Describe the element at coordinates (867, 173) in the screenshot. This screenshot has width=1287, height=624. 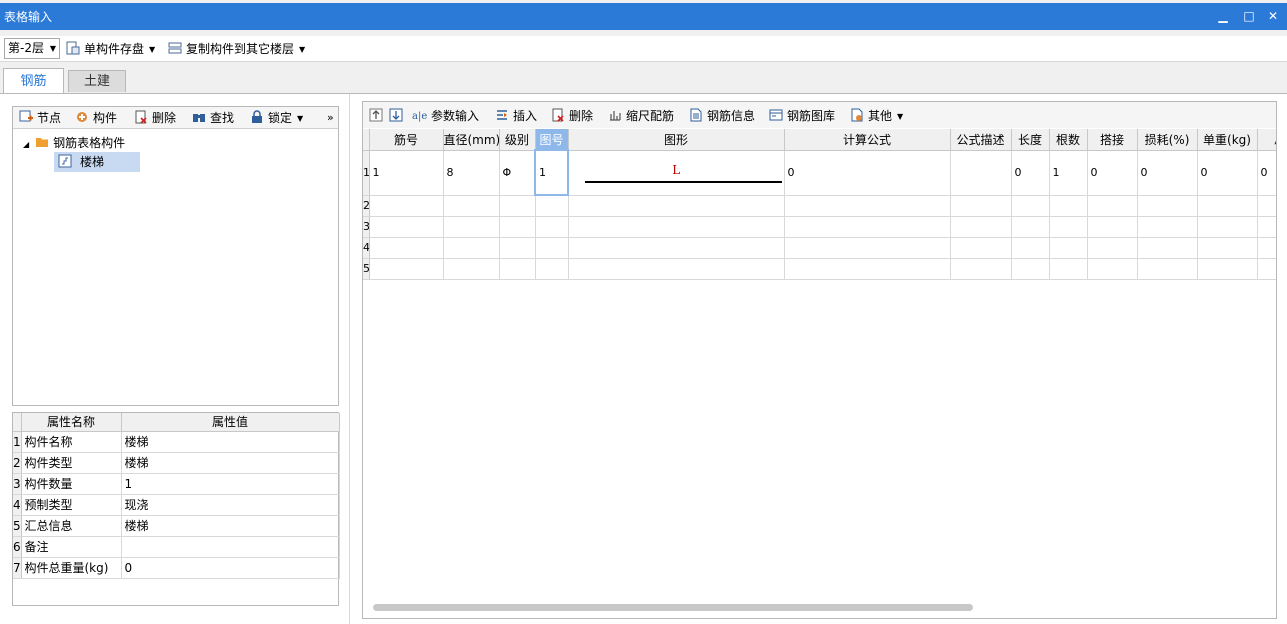
I see `cell-formula: 0` at that location.